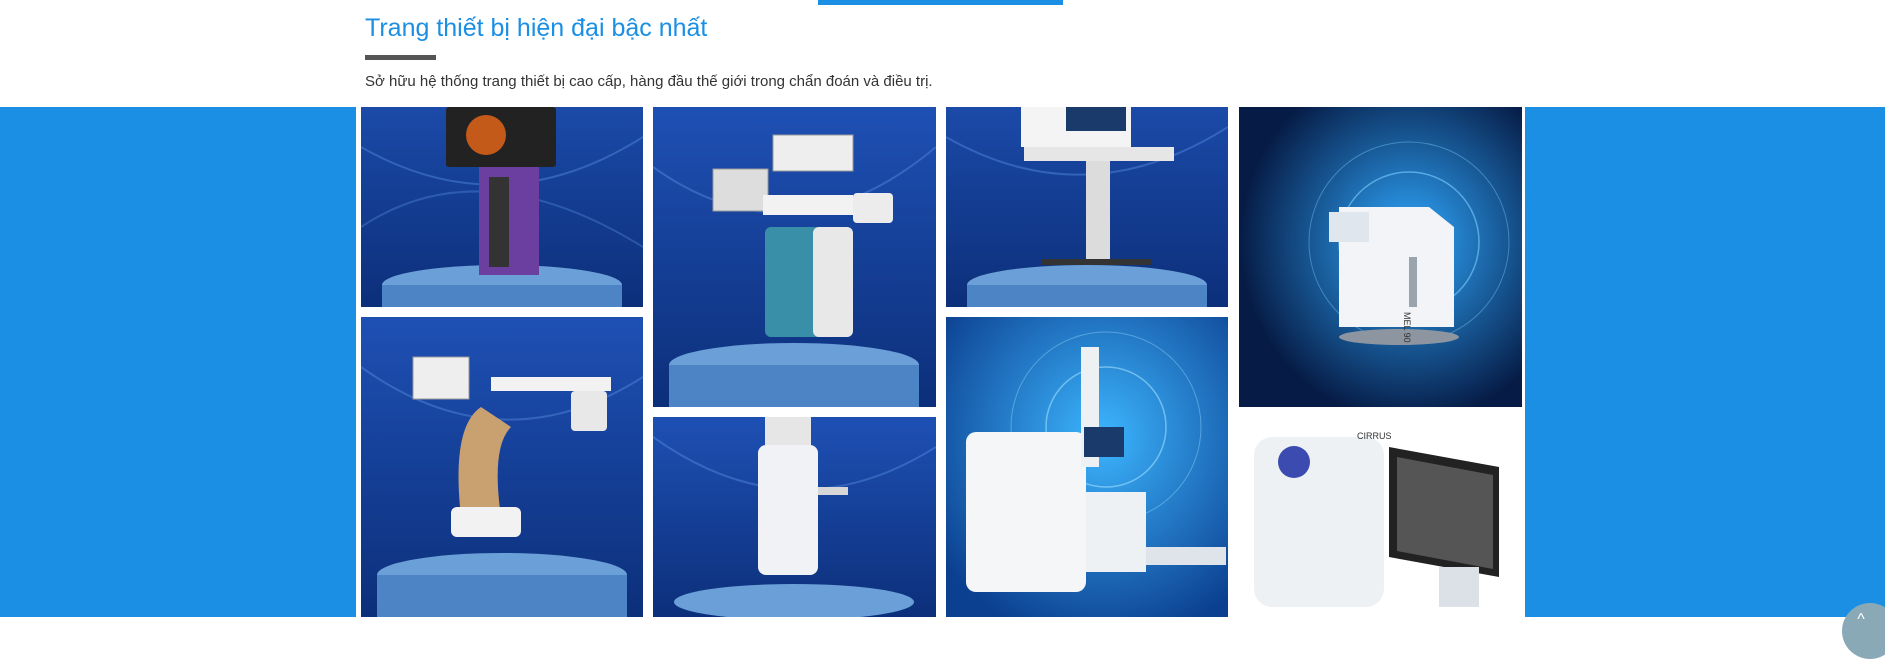  What do you see at coordinates (942, 622) in the screenshot?
I see `bottom-strip` at bounding box center [942, 622].